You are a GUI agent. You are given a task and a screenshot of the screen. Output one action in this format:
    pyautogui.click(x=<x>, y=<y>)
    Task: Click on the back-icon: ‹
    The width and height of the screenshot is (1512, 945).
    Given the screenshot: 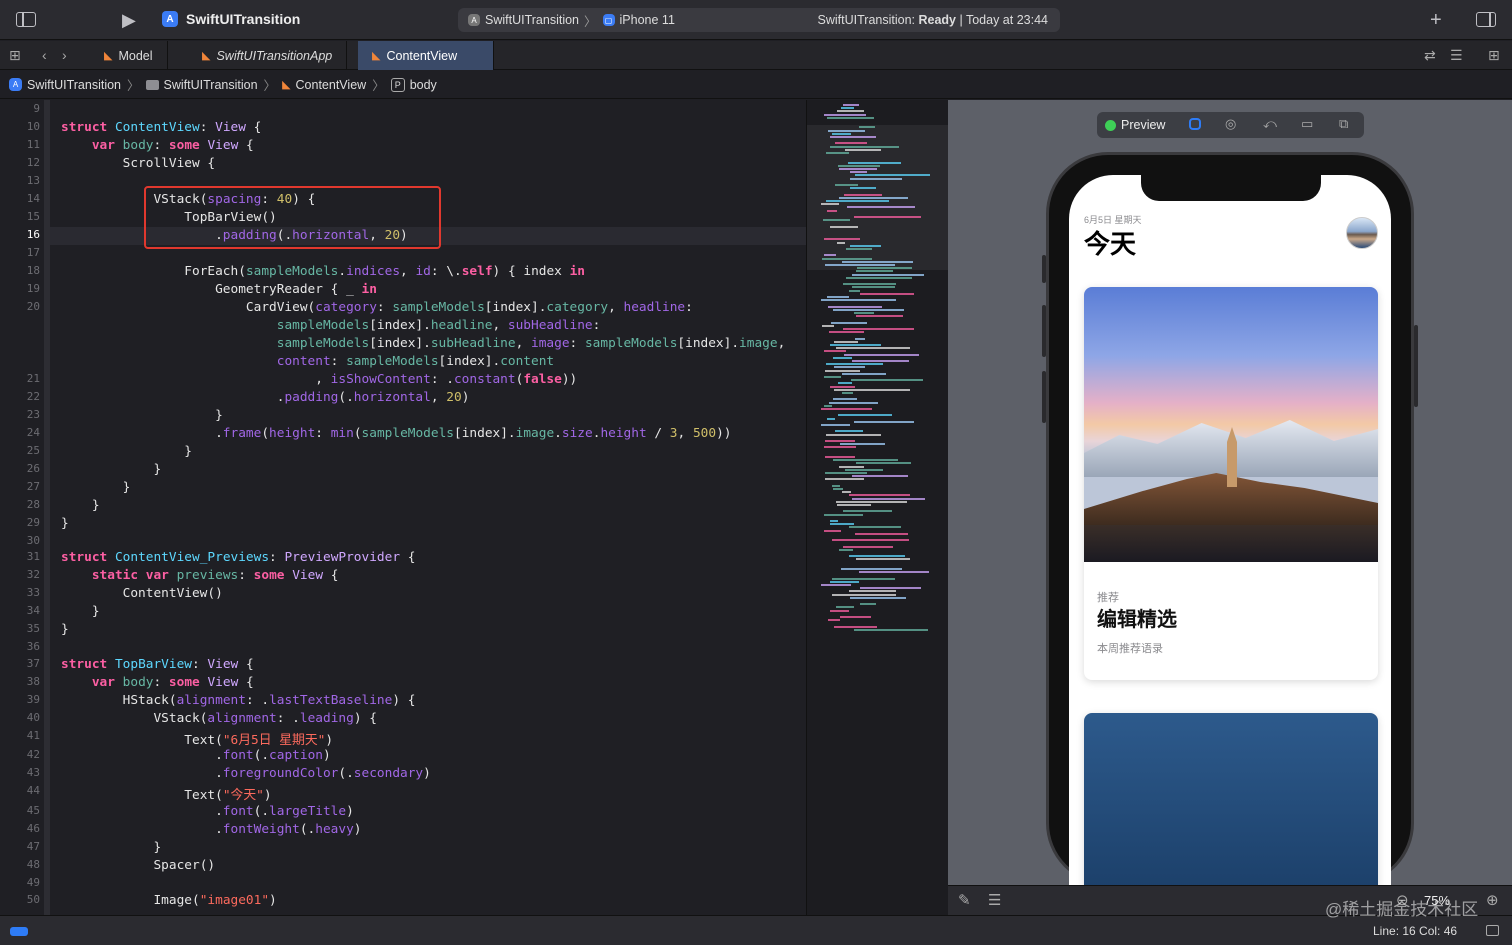 What is the action you would take?
    pyautogui.click(x=44, y=55)
    